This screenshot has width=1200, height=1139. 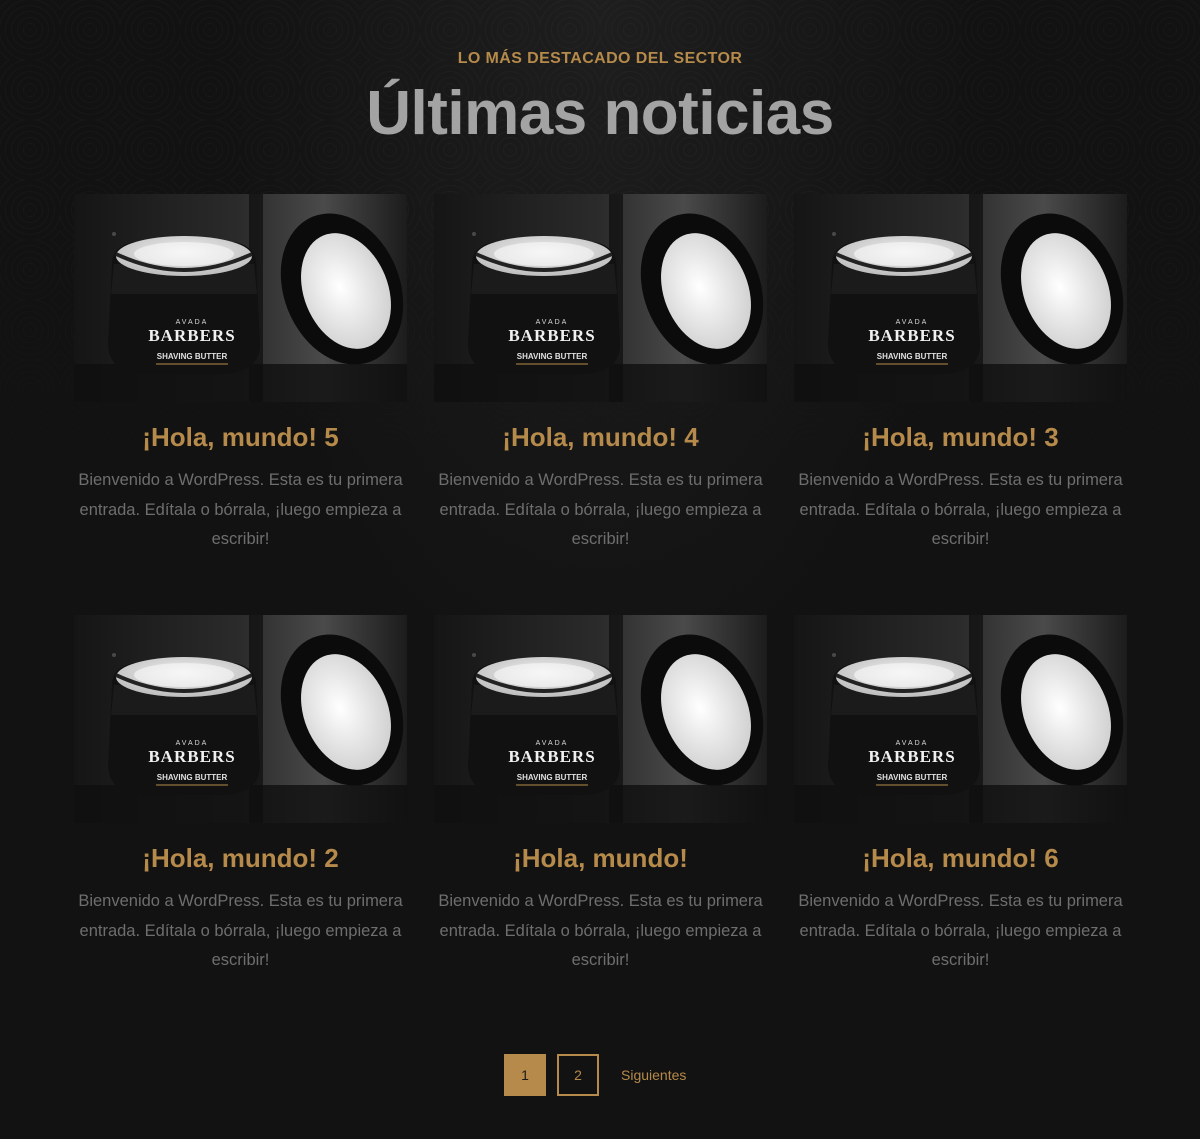 What do you see at coordinates (960, 437) in the screenshot?
I see `post-title-link: ¡Hola, mundo! 3` at bounding box center [960, 437].